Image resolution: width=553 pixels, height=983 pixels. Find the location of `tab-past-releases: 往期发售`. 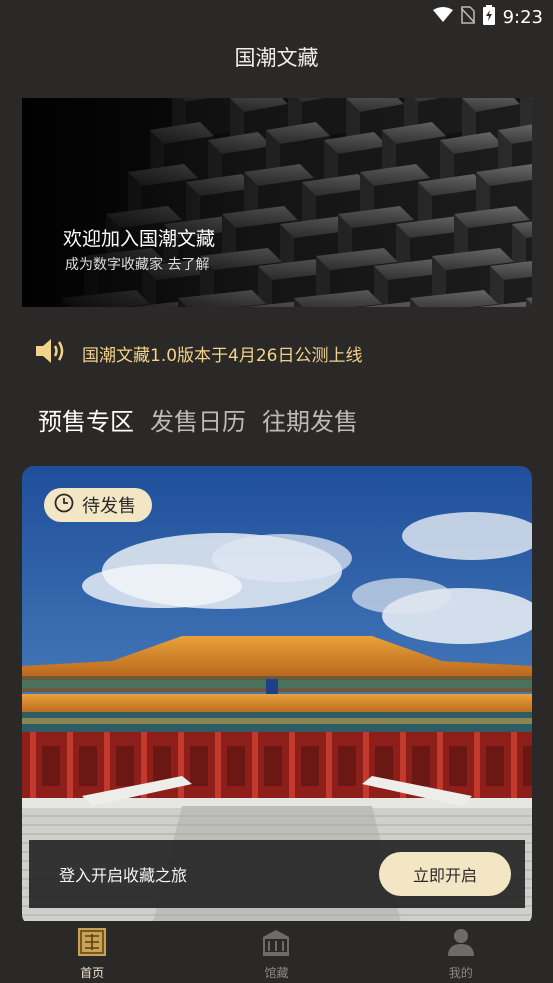

tab-past-releases: 往期发售 is located at coordinates (310, 419).